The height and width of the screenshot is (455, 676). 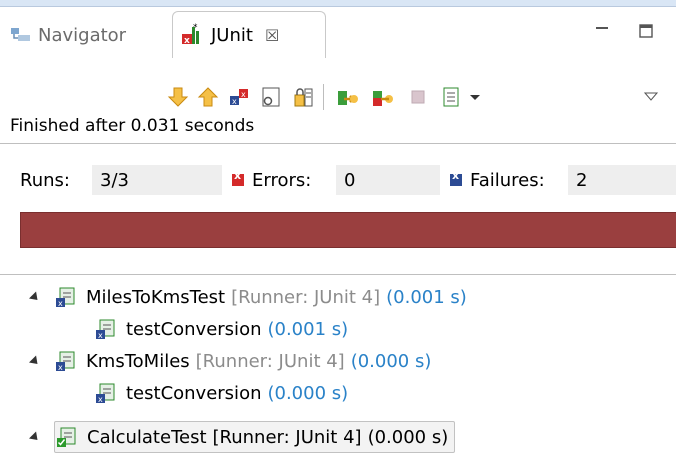 What do you see at coordinates (238, 177) in the screenshot?
I see `error-icon` at bounding box center [238, 177].